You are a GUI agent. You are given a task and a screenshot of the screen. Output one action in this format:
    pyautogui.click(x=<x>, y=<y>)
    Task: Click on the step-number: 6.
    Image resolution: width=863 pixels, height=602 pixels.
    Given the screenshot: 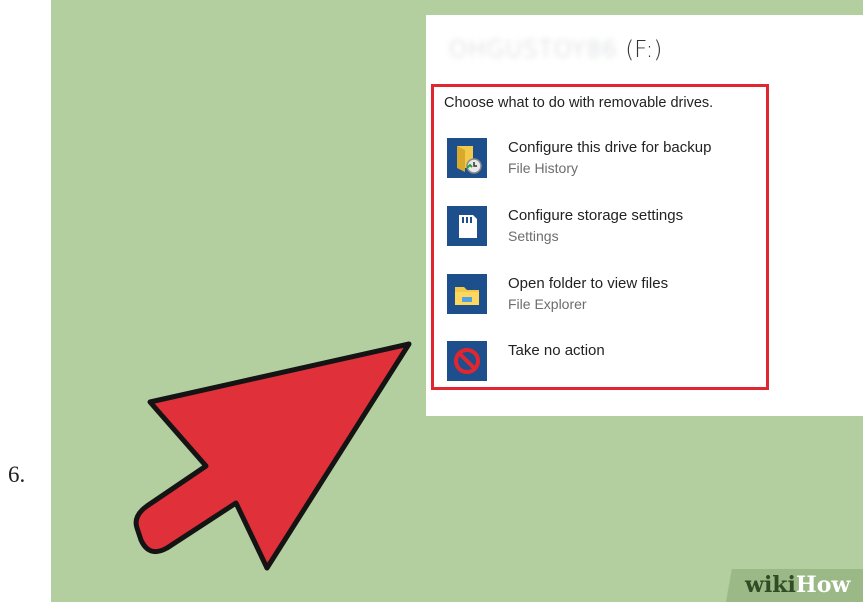 What is the action you would take?
    pyautogui.click(x=17, y=474)
    